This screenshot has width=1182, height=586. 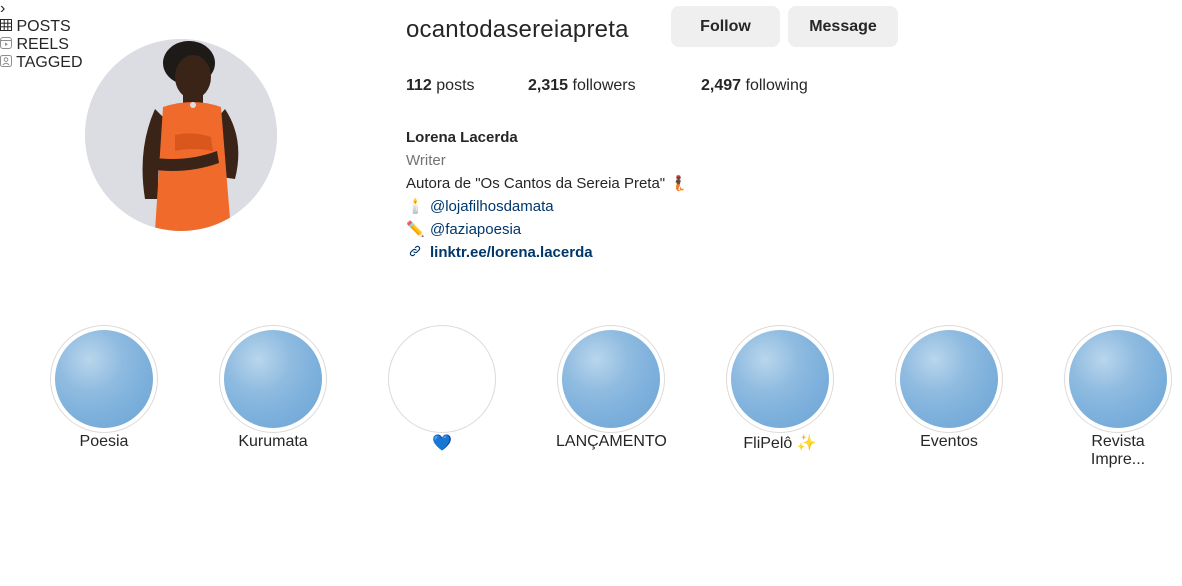 I want to click on following-label: following, so click(x=776, y=85).